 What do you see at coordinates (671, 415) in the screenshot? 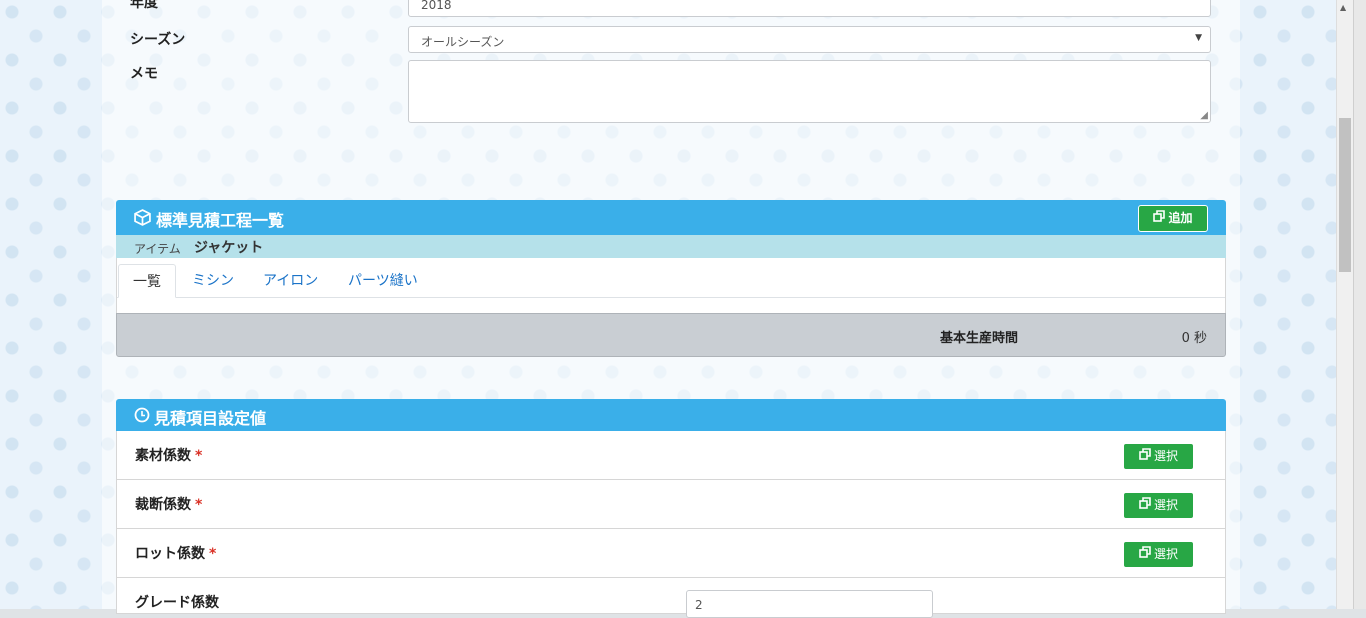
I see `settings-panel-header: 見積項目設定値` at bounding box center [671, 415].